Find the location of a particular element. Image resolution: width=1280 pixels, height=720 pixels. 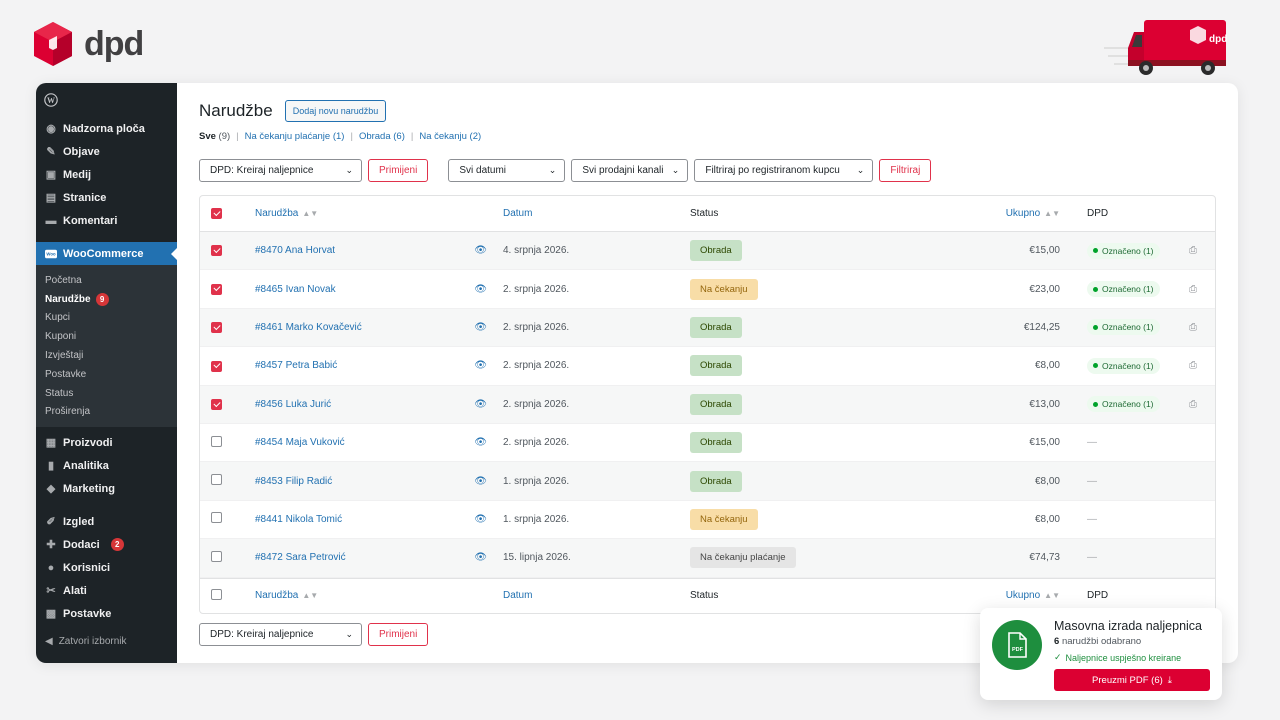

sidebar-item-label: Dodaci is located at coordinates (81, 544).